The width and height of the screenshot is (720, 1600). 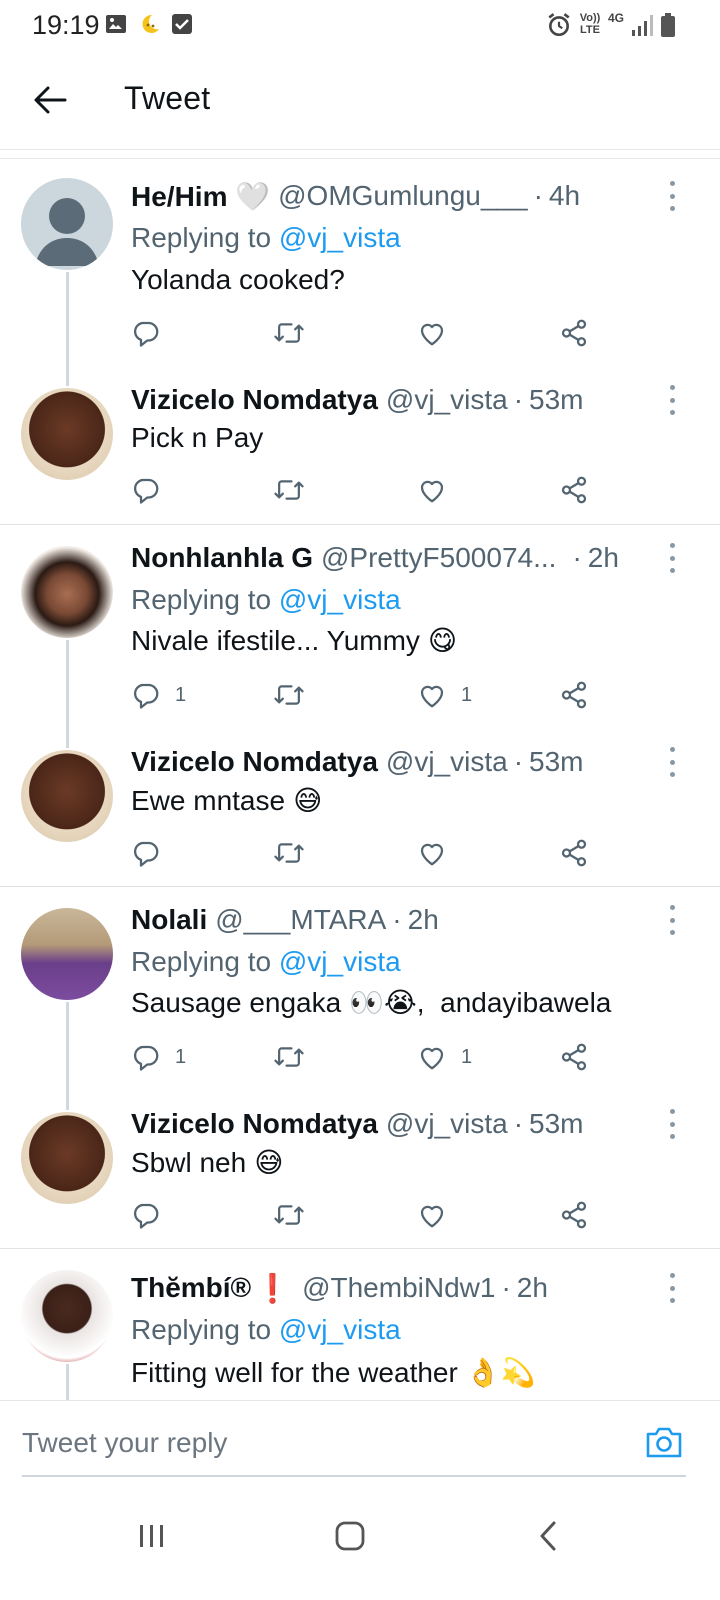 What do you see at coordinates (152, 1536) in the screenshot?
I see `recent-apps-button` at bounding box center [152, 1536].